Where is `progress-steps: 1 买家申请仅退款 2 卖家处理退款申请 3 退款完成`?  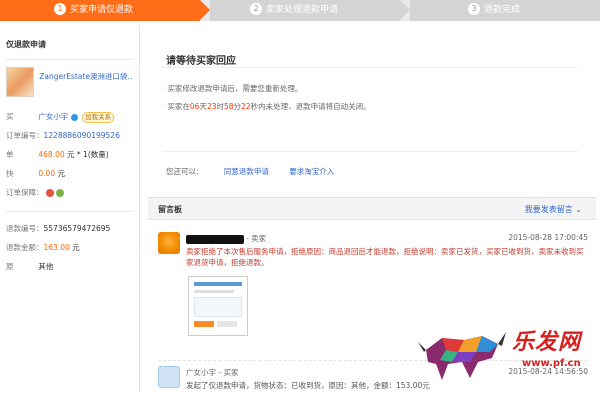
progress-steps: 1 买家申请仅退款 2 卖家处理退款申请 3 退款完成 is located at coordinates (300, 10).